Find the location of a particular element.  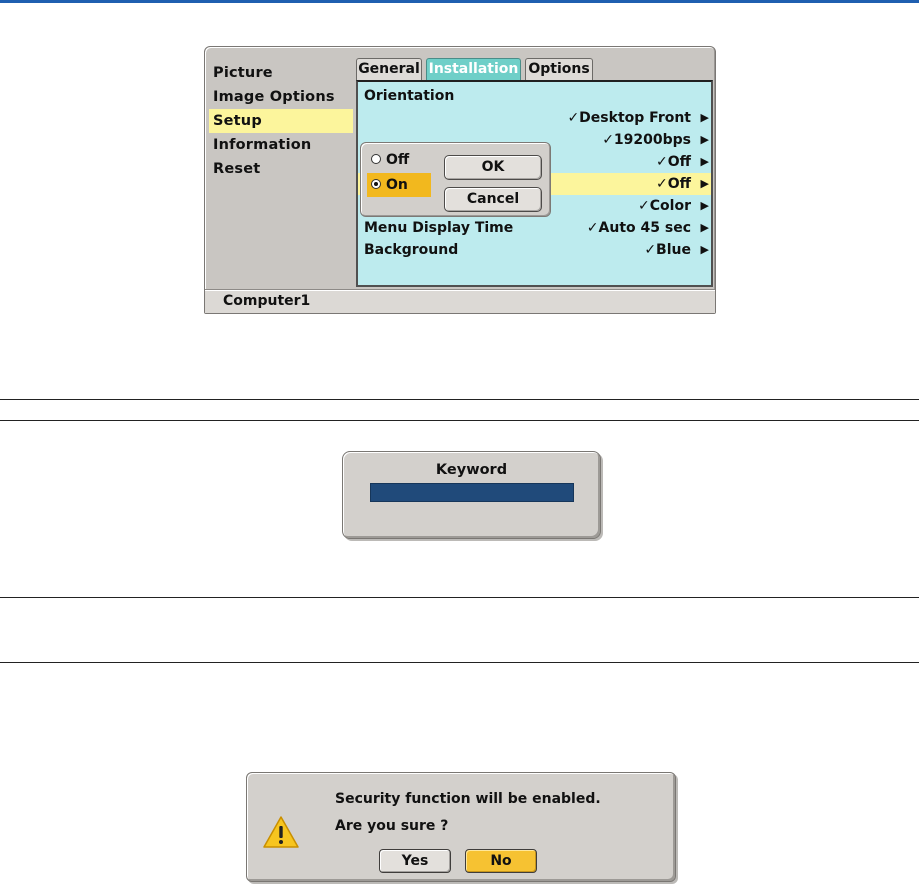

radio-on: On is located at coordinates (399, 185).